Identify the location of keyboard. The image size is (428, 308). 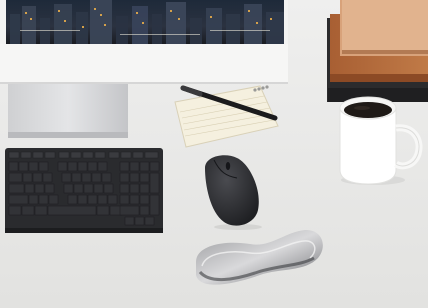
(84, 190).